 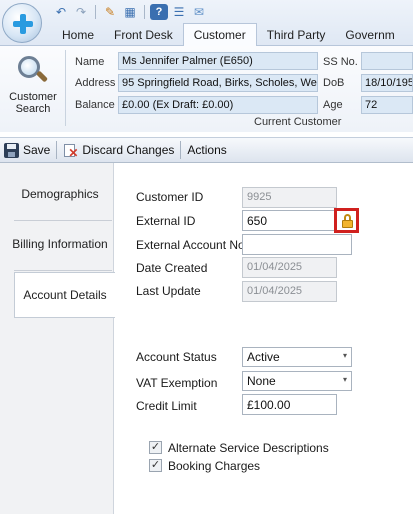 I want to click on external-account-label: External Account No, so click(x=190, y=245).